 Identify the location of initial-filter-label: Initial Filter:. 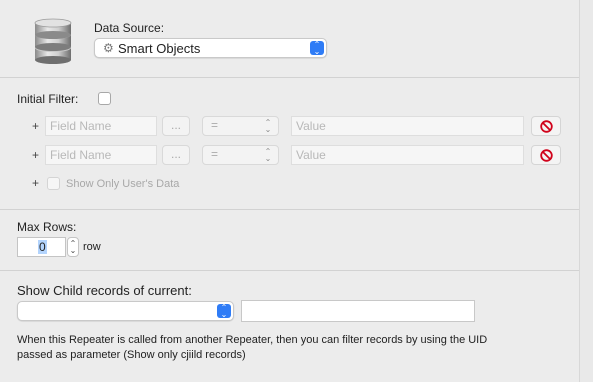
(48, 99).